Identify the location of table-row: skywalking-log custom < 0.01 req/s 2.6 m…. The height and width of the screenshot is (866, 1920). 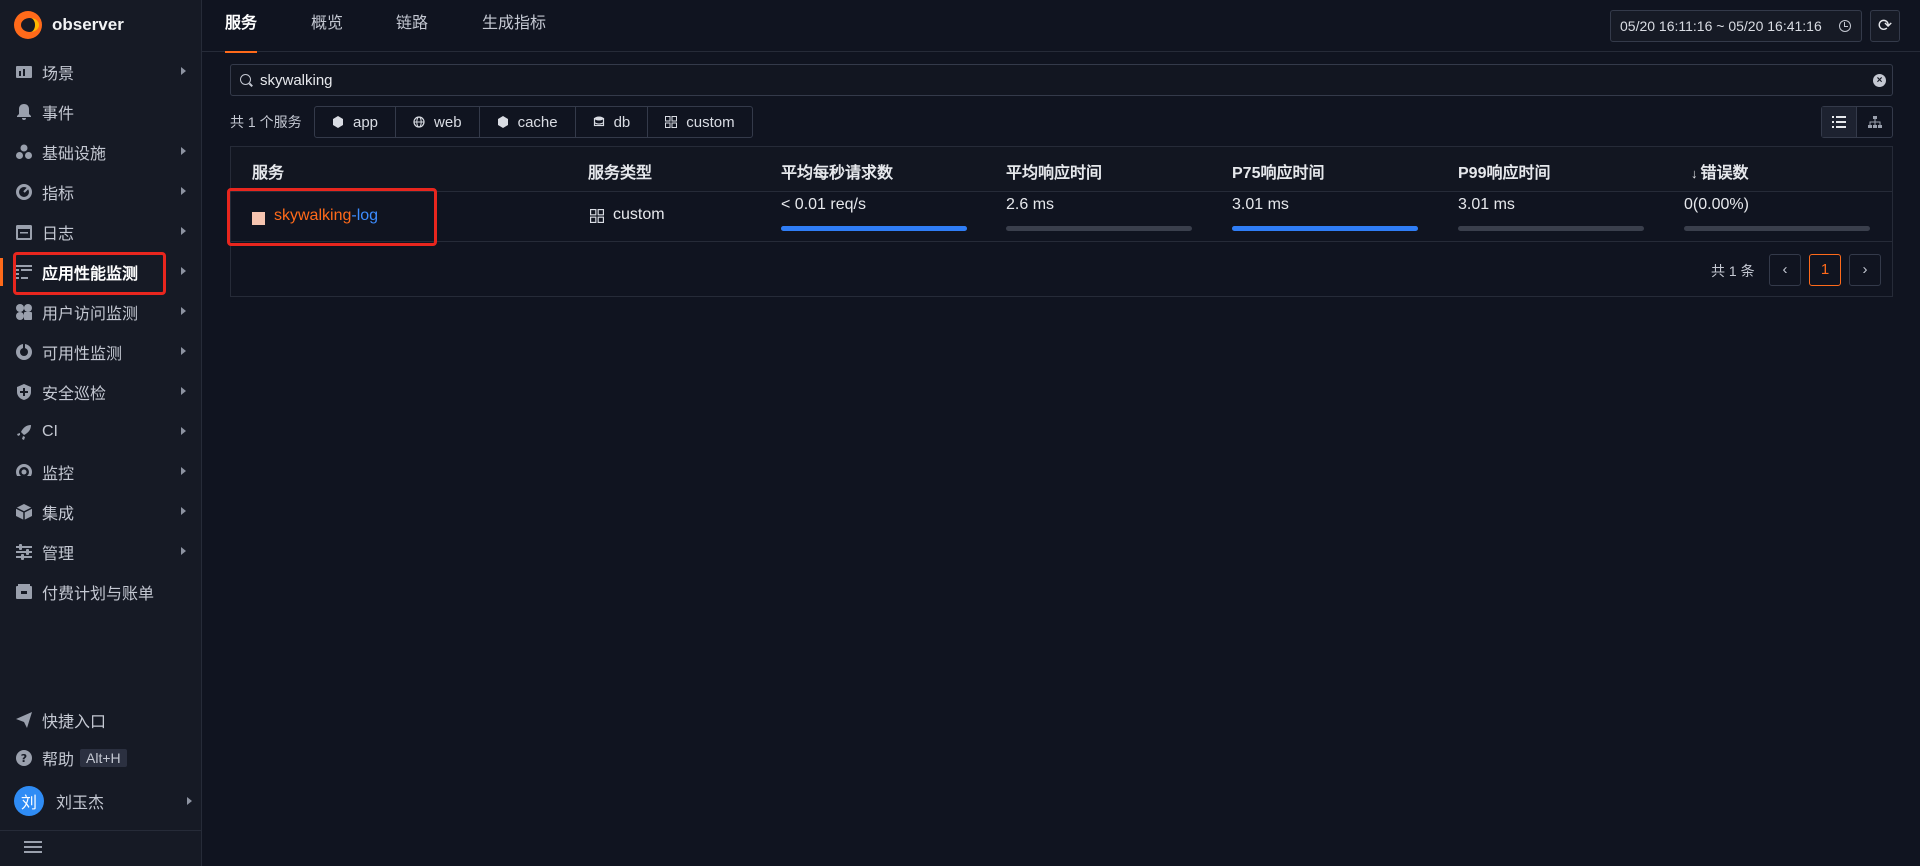
(1061, 217).